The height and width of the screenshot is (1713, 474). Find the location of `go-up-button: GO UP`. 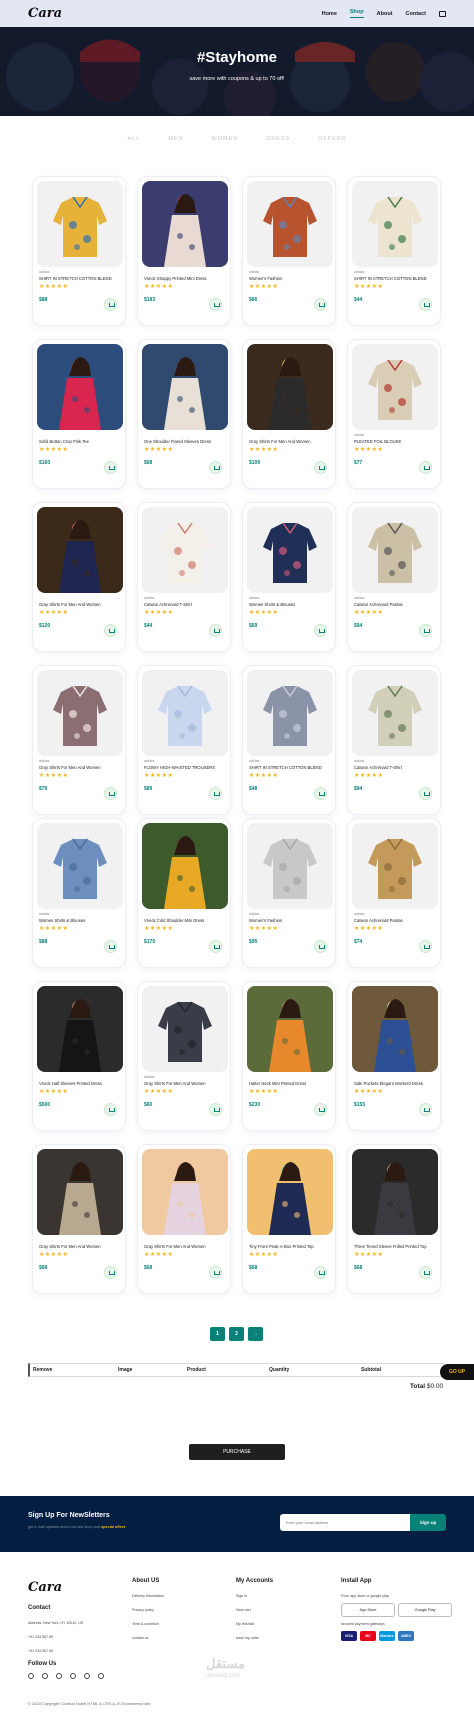

go-up-button: GO UP is located at coordinates (457, 1372).